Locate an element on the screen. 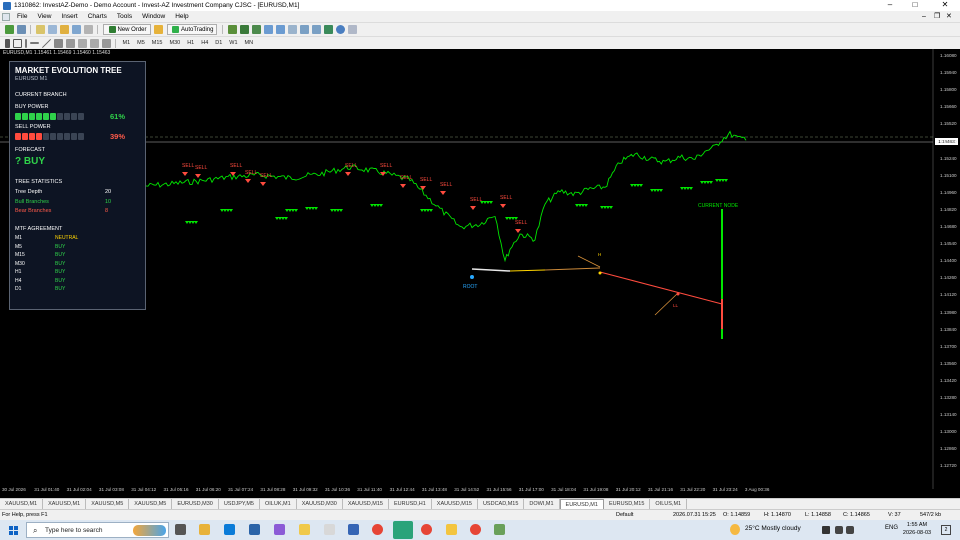 The image size is (960, 540). weather-text: 25°C Mostly cloudy is located at coordinates (773, 528).